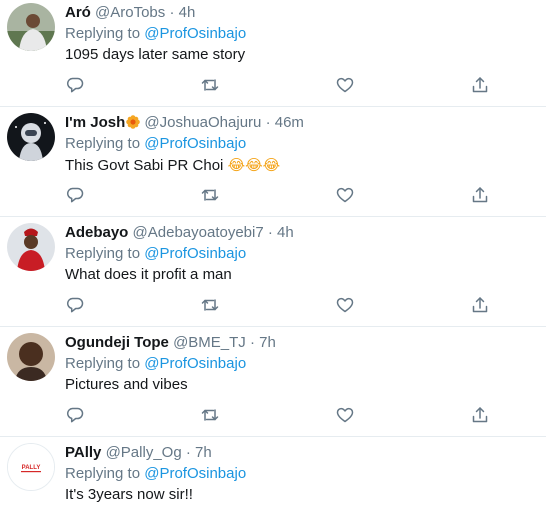 The width and height of the screenshot is (546, 516). I want to click on tweet-header: Adebayo @Adebayoatoyebi7 · 4h, so click(179, 233).